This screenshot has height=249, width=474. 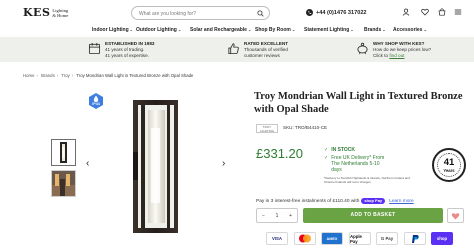 I want to click on quantity-value: 1, so click(x=277, y=216).